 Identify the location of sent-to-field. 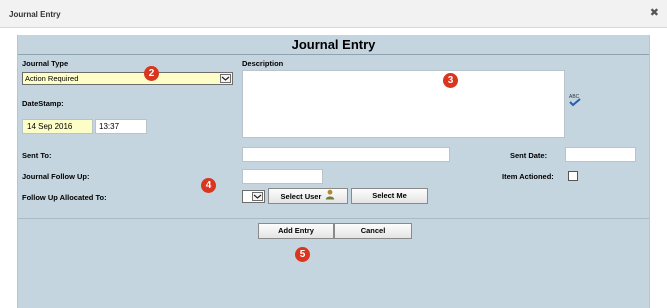
(346, 154).